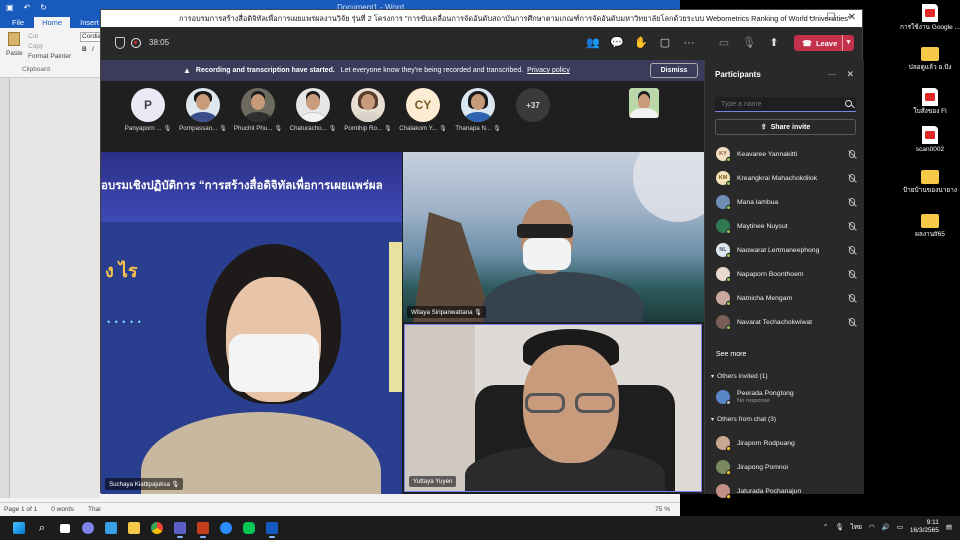  What do you see at coordinates (91, 37) in the screenshot?
I see `font-name-field: Cordia` at bounding box center [91, 37].